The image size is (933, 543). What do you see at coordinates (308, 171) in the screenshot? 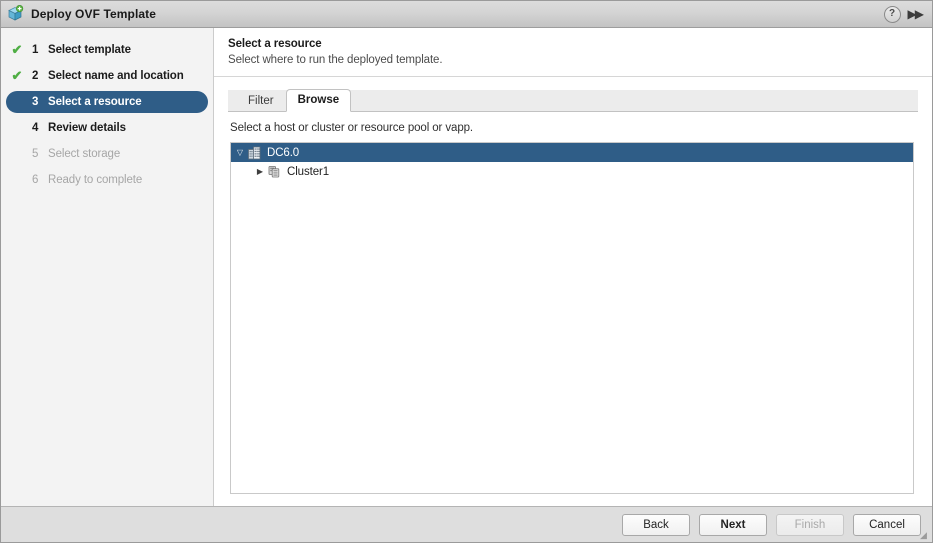
I see `tree-item-label: Cluster1` at bounding box center [308, 171].